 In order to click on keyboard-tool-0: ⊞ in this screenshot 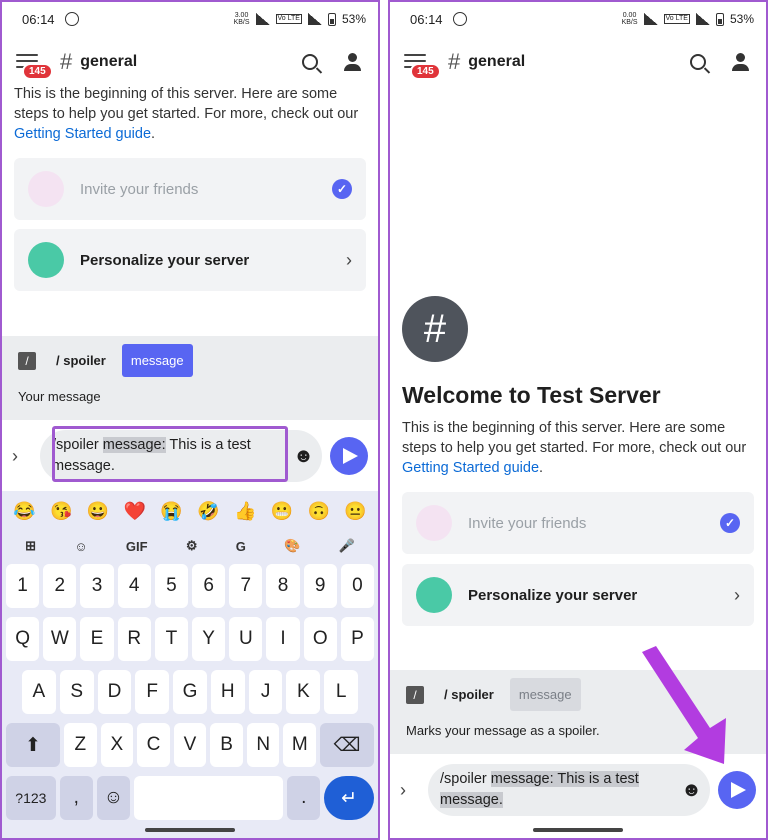, I will do `click(30, 546)`.